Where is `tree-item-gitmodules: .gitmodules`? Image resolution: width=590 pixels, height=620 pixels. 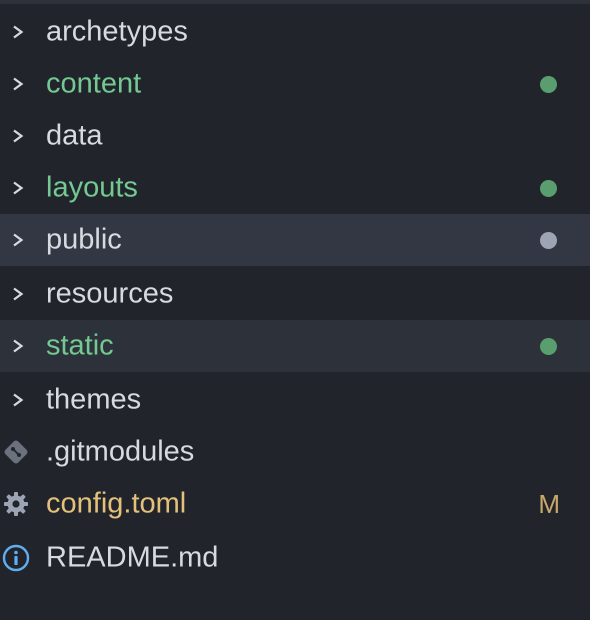 tree-item-gitmodules: .gitmodules is located at coordinates (295, 452).